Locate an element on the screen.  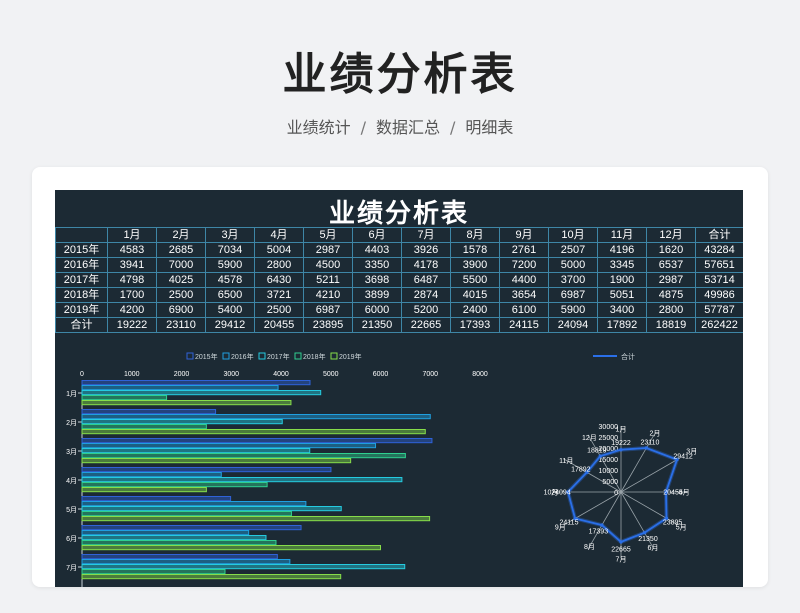
table-cell: 23895 is located at coordinates (328, 325).